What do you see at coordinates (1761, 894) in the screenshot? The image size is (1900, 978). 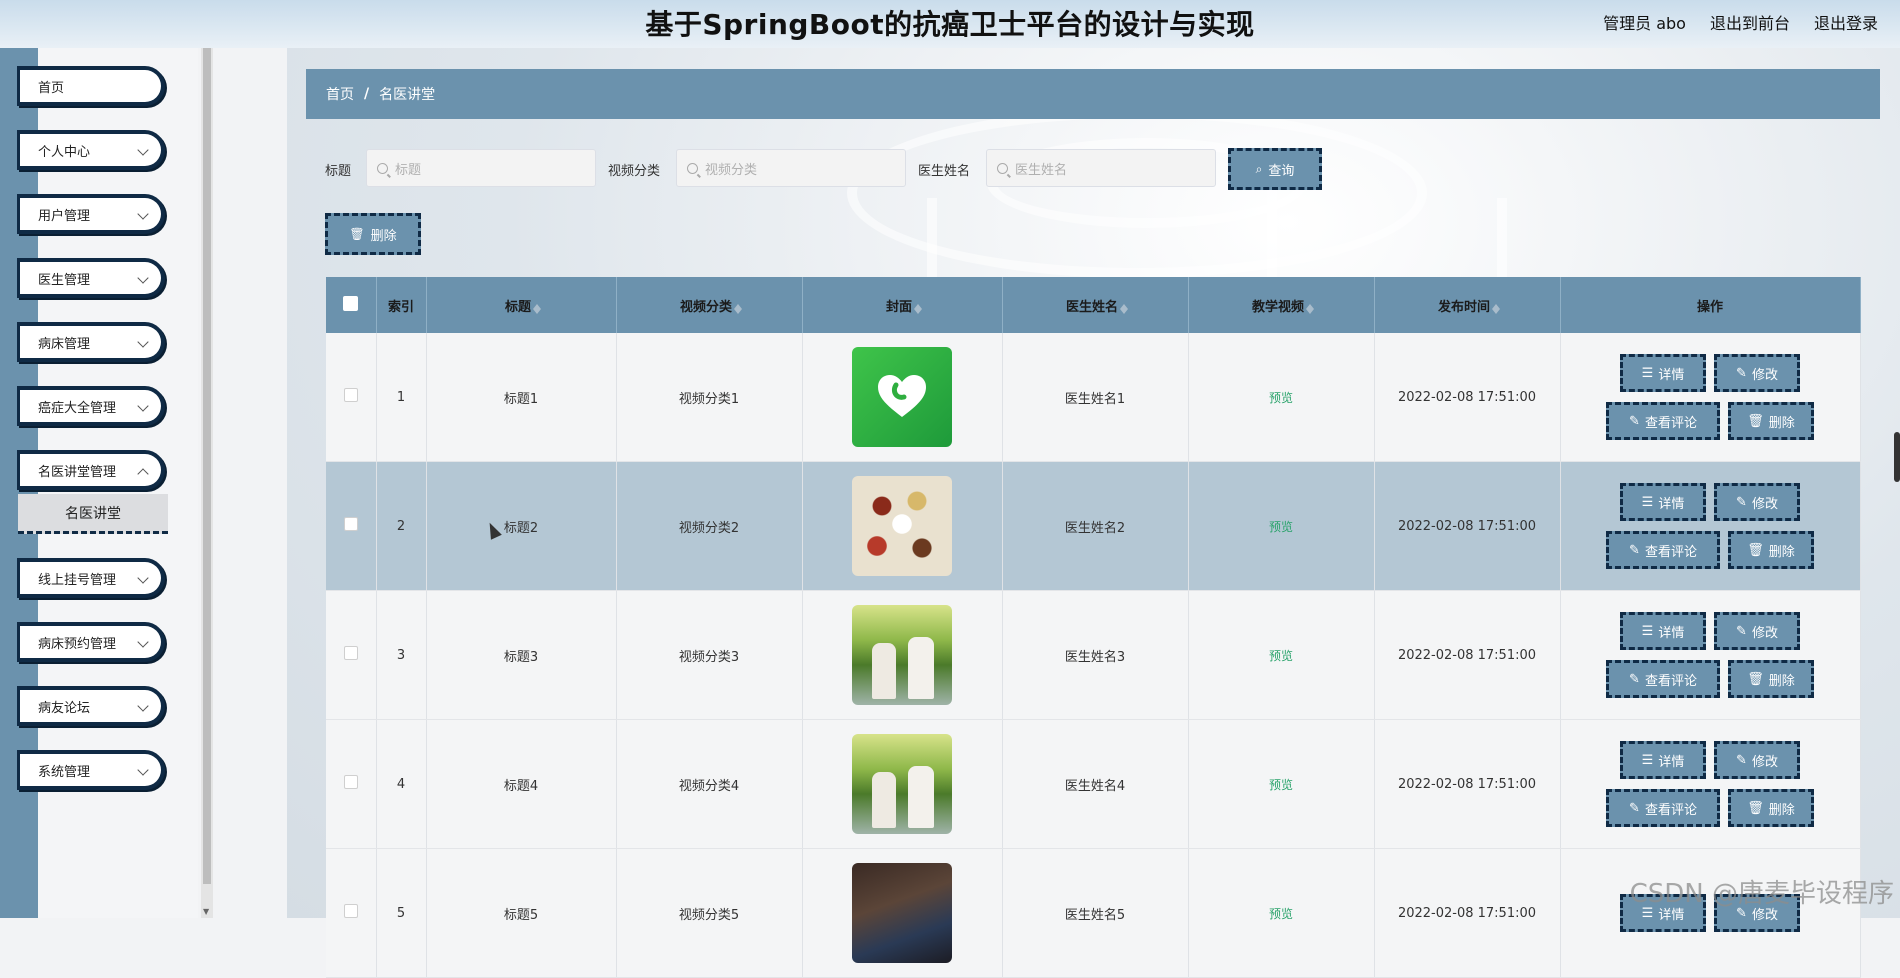 I see `watermark: CSDN @唐麦毕设程序` at bounding box center [1761, 894].